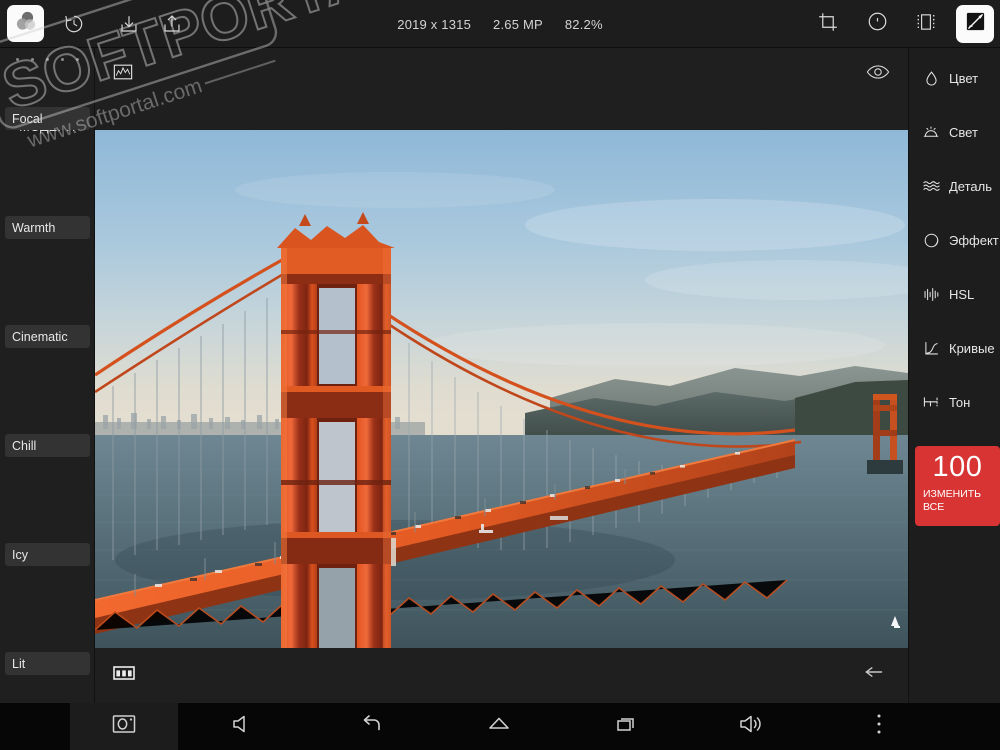 This screenshot has height=750, width=1000. Describe the element at coordinates (960, 402) in the screenshot. I see `tool-label: Тон` at that location.